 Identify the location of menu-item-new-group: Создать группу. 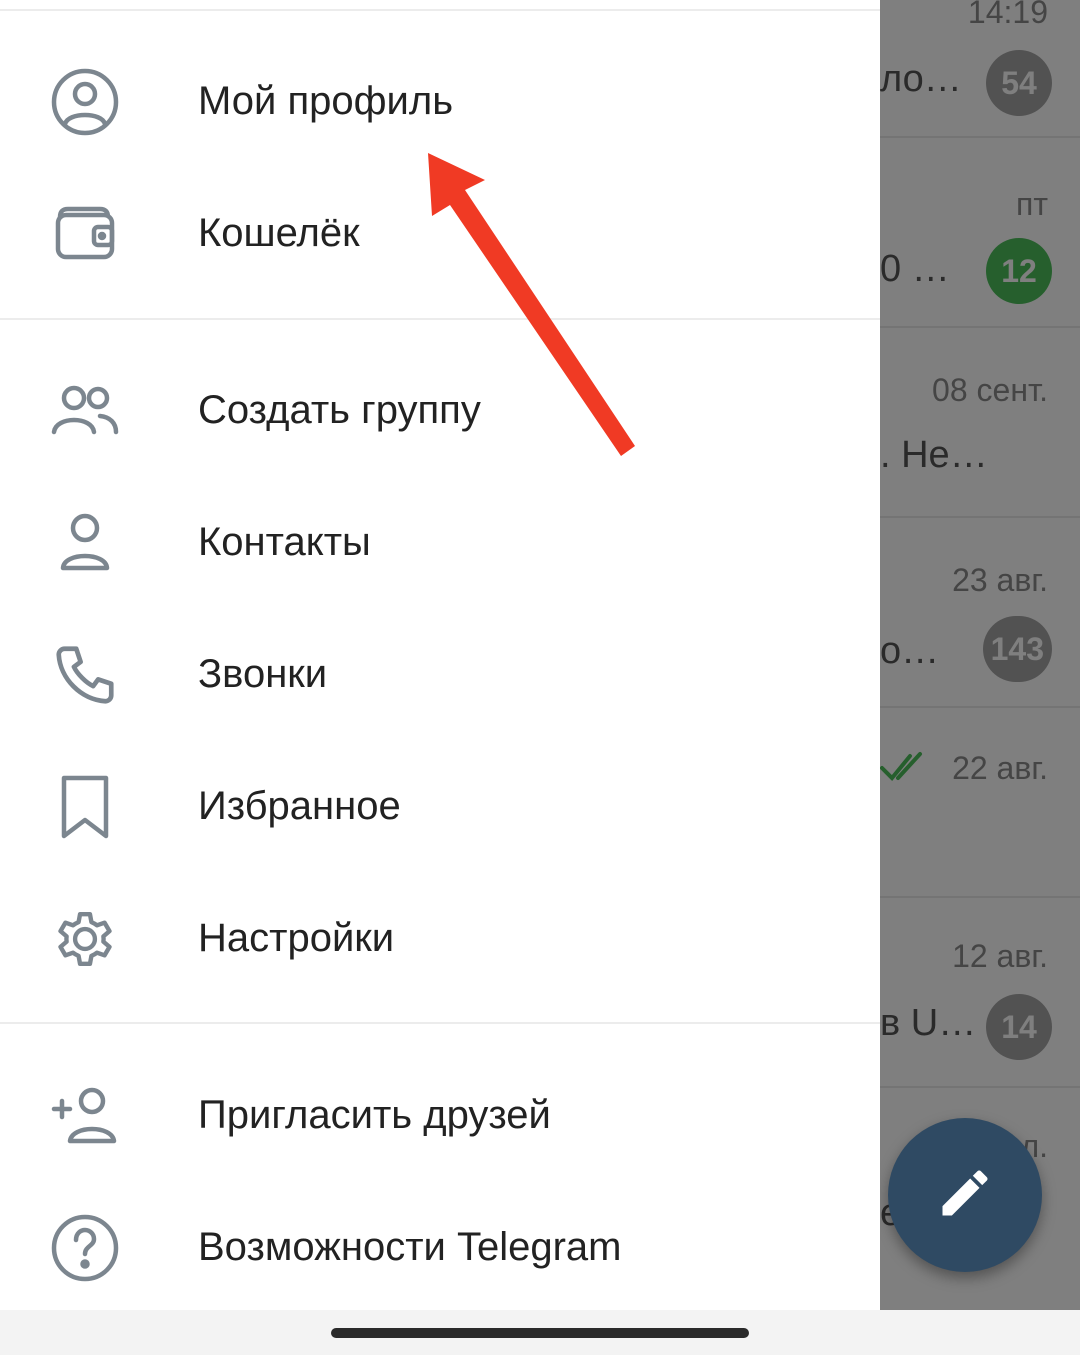
(440, 410).